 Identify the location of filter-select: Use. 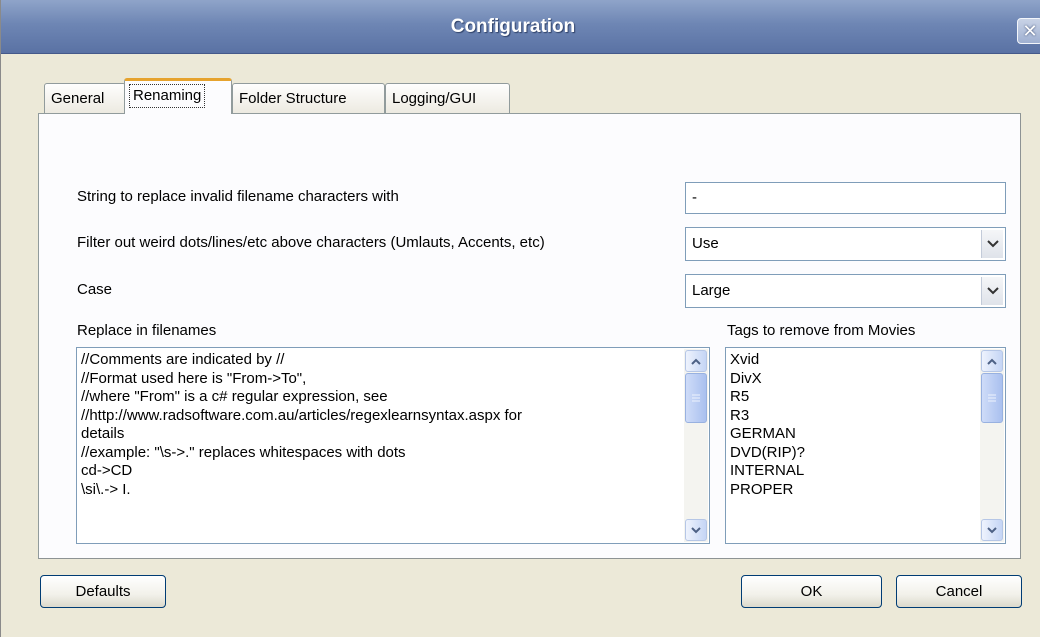
(845, 244).